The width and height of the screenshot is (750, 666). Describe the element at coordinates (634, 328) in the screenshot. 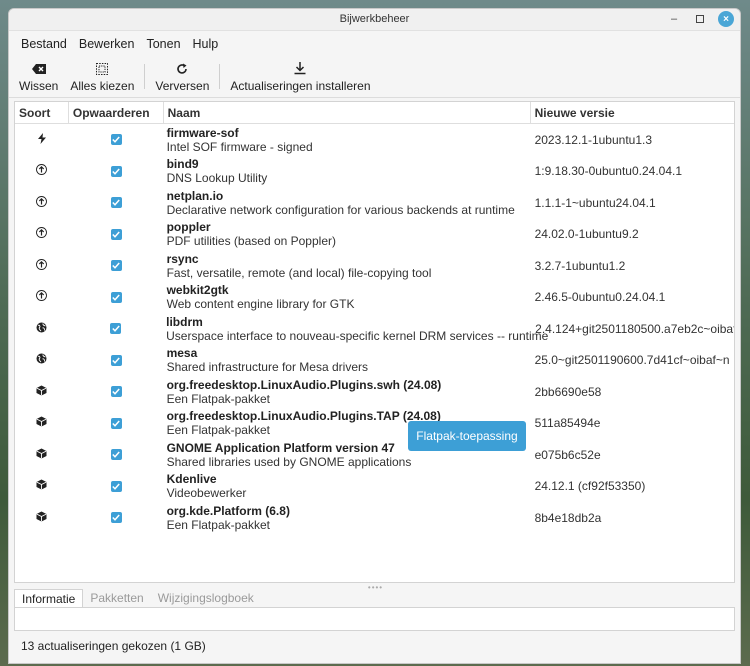

I see `version-cell: 2.4.124+git2501180500.a7eb2c~oibaf~n` at that location.